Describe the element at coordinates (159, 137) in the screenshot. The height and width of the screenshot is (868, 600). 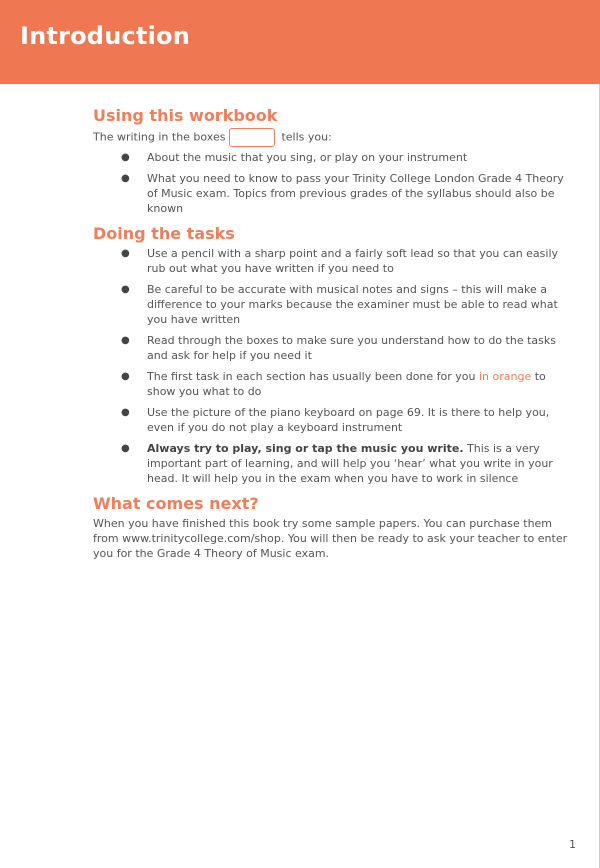
I see `intro-before: The writing in the boxes` at that location.